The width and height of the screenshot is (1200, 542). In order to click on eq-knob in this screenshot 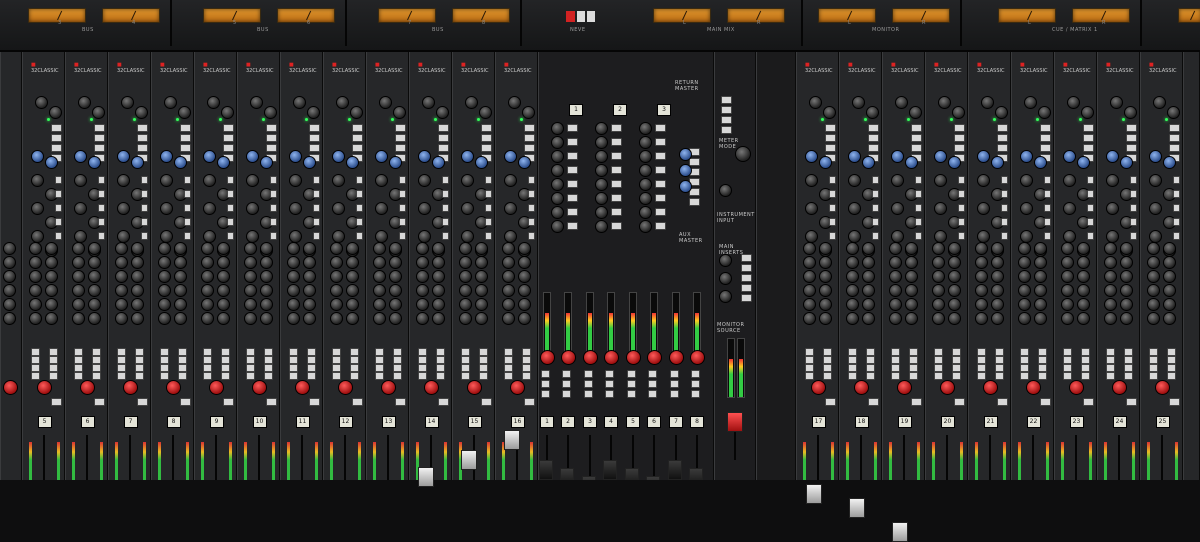, I will do `click(395, 162)`.